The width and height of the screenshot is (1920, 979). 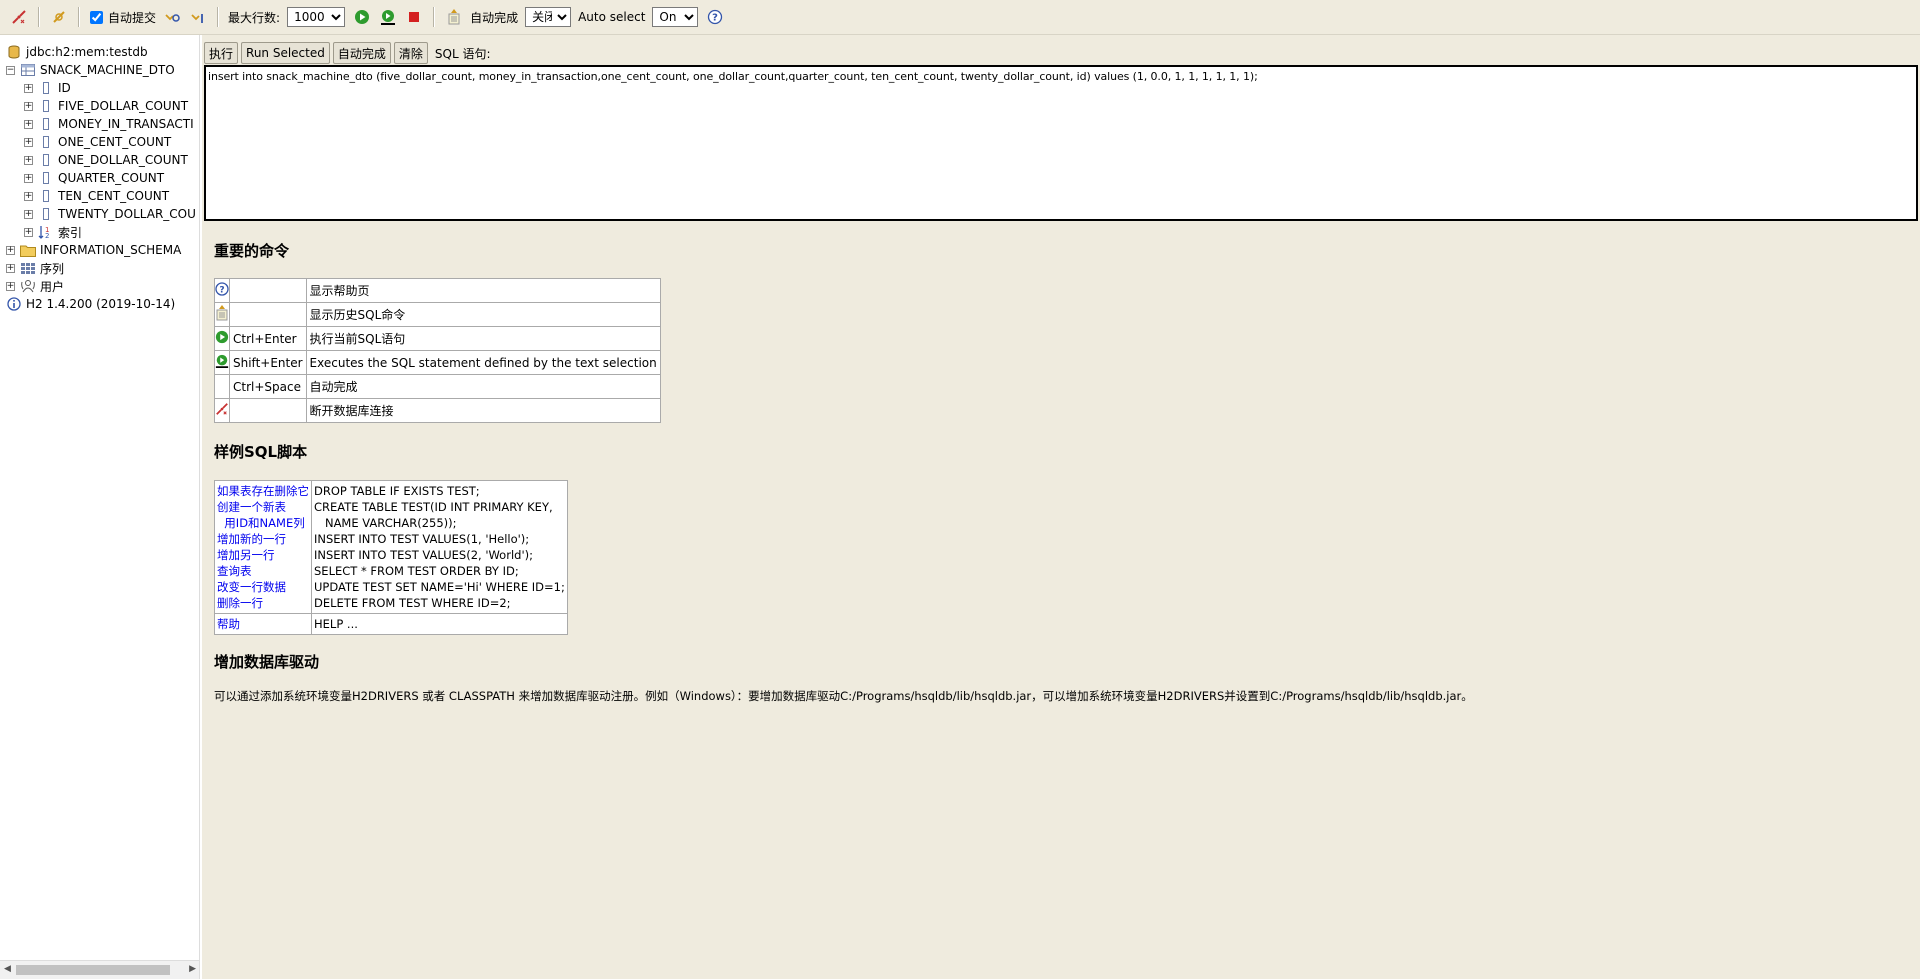 What do you see at coordinates (263, 491) in the screenshot?
I see `sample-link: 如果表存在删除它` at bounding box center [263, 491].